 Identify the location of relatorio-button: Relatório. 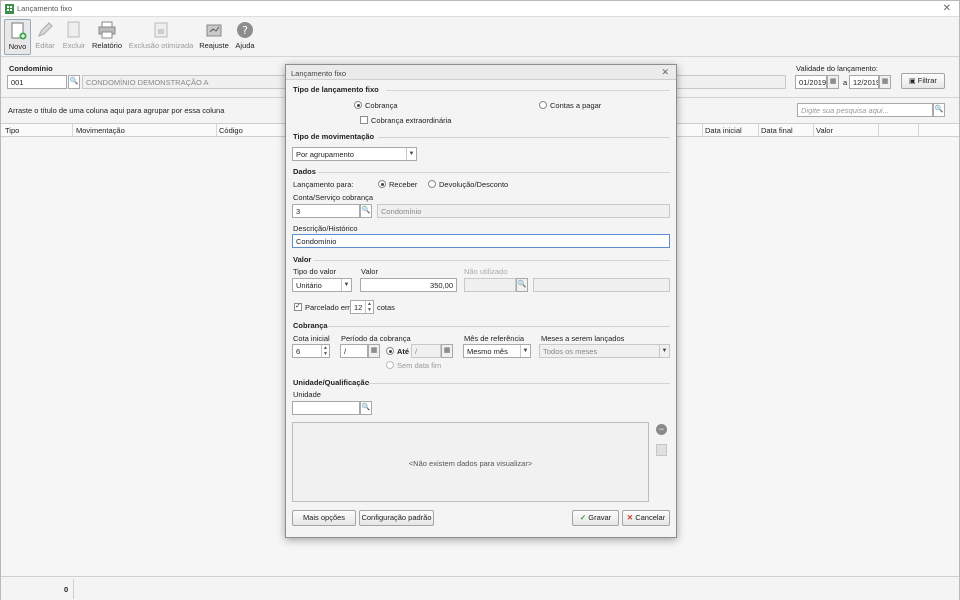
(107, 37).